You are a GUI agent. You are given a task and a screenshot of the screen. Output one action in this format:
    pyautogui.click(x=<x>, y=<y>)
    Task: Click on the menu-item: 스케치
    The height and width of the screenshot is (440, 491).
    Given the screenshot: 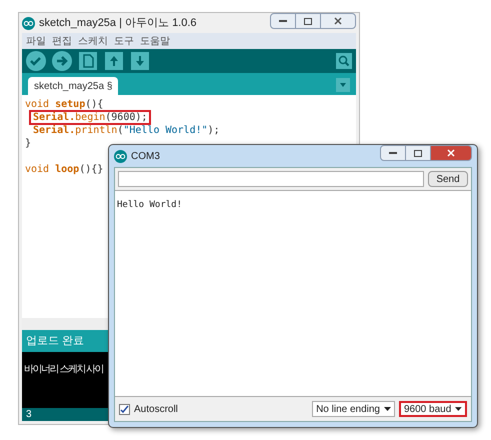 What is the action you would take?
    pyautogui.click(x=93, y=41)
    